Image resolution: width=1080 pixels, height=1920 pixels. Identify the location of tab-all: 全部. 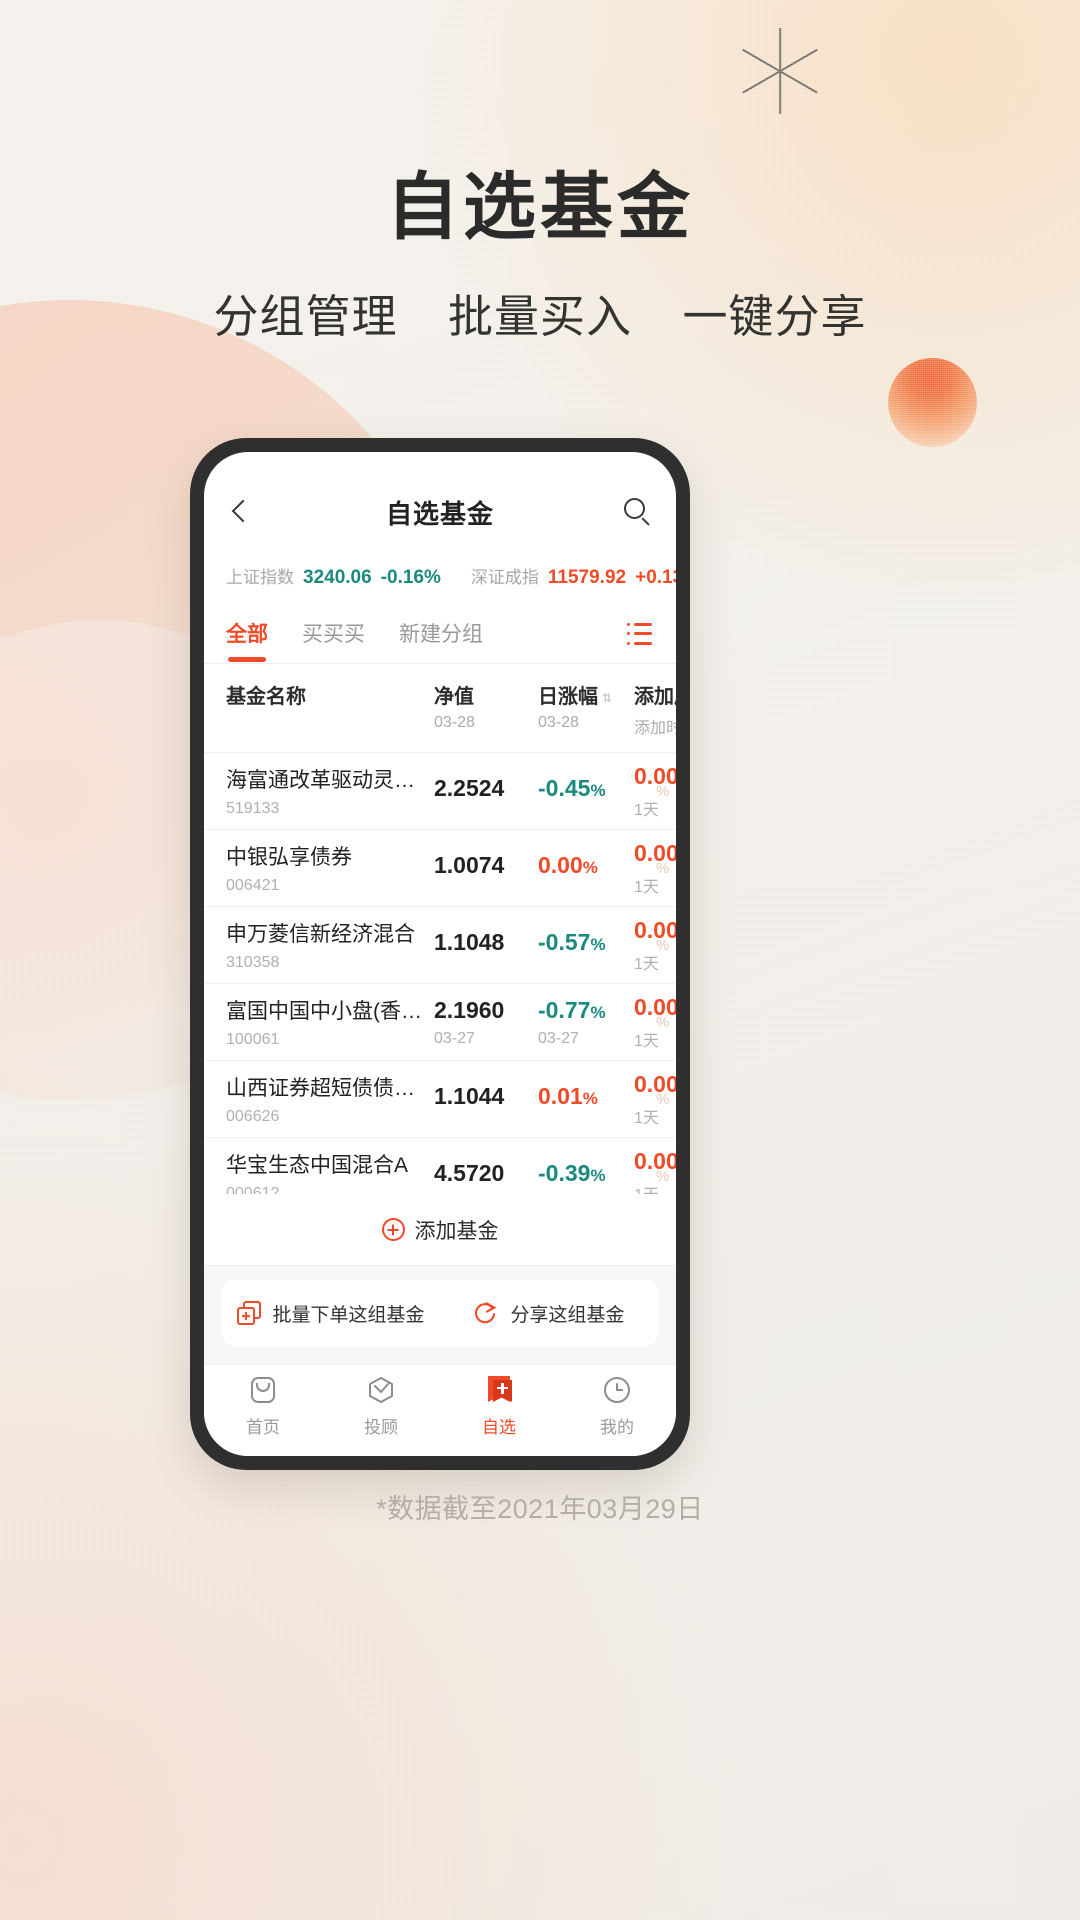
(247, 634).